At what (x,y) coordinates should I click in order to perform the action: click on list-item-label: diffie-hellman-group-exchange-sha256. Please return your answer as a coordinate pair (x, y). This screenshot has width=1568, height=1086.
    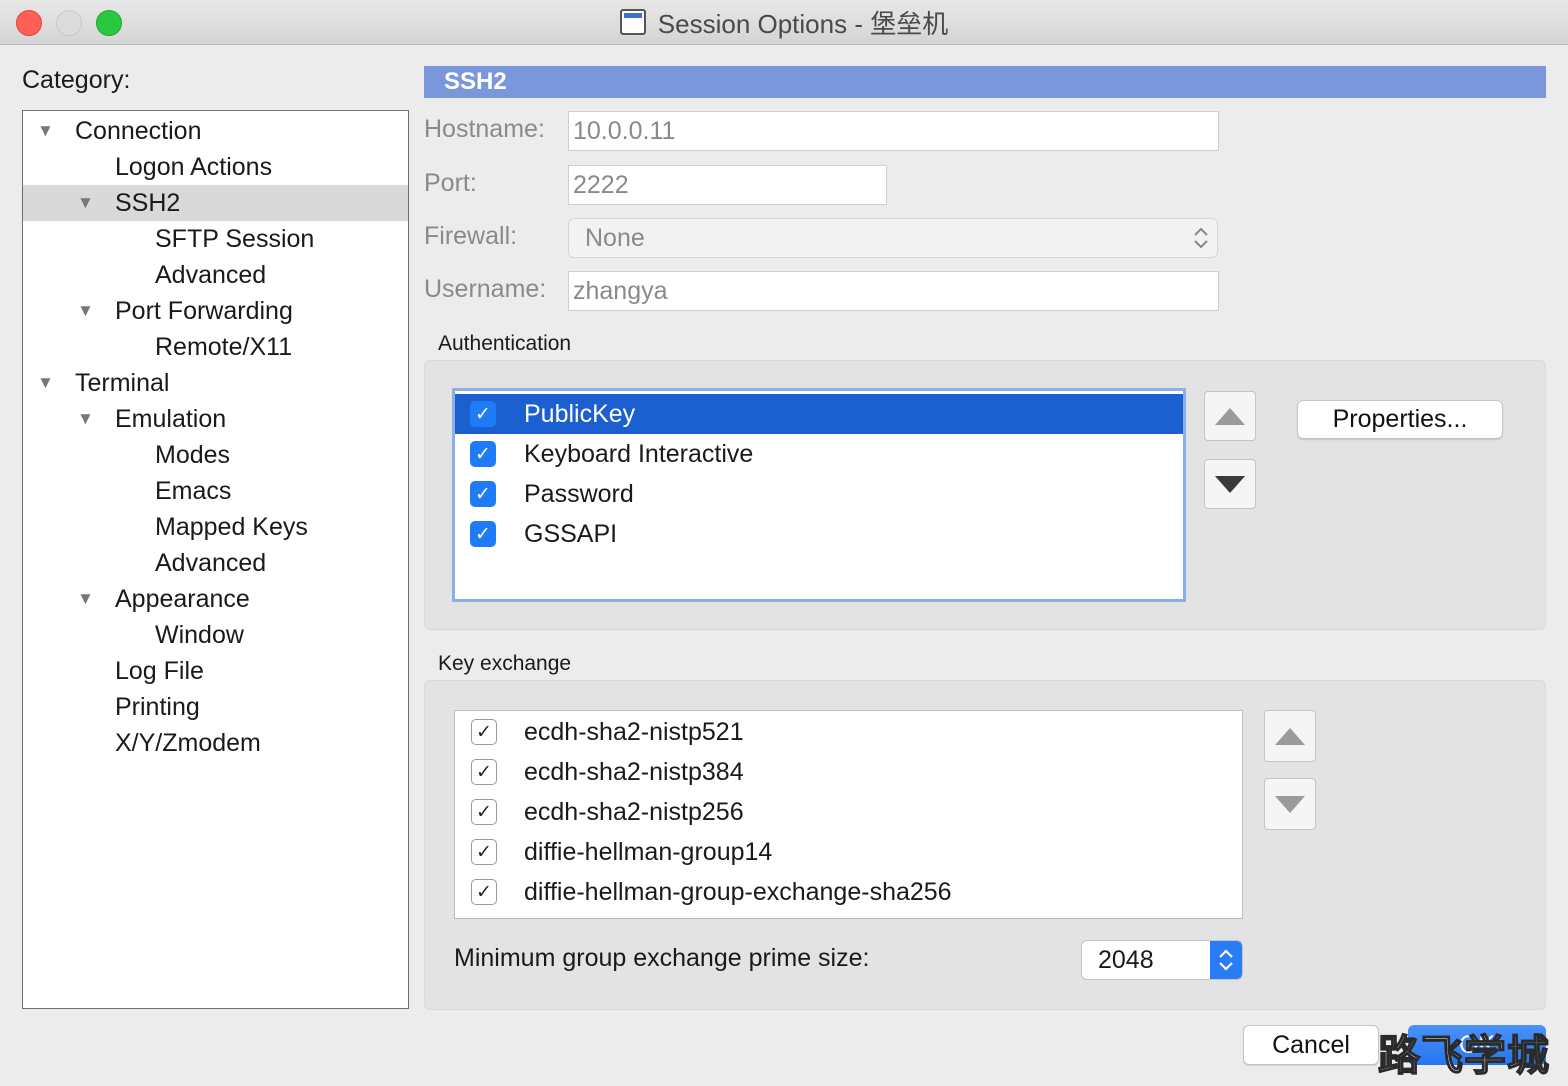
    Looking at the image, I should click on (738, 892).